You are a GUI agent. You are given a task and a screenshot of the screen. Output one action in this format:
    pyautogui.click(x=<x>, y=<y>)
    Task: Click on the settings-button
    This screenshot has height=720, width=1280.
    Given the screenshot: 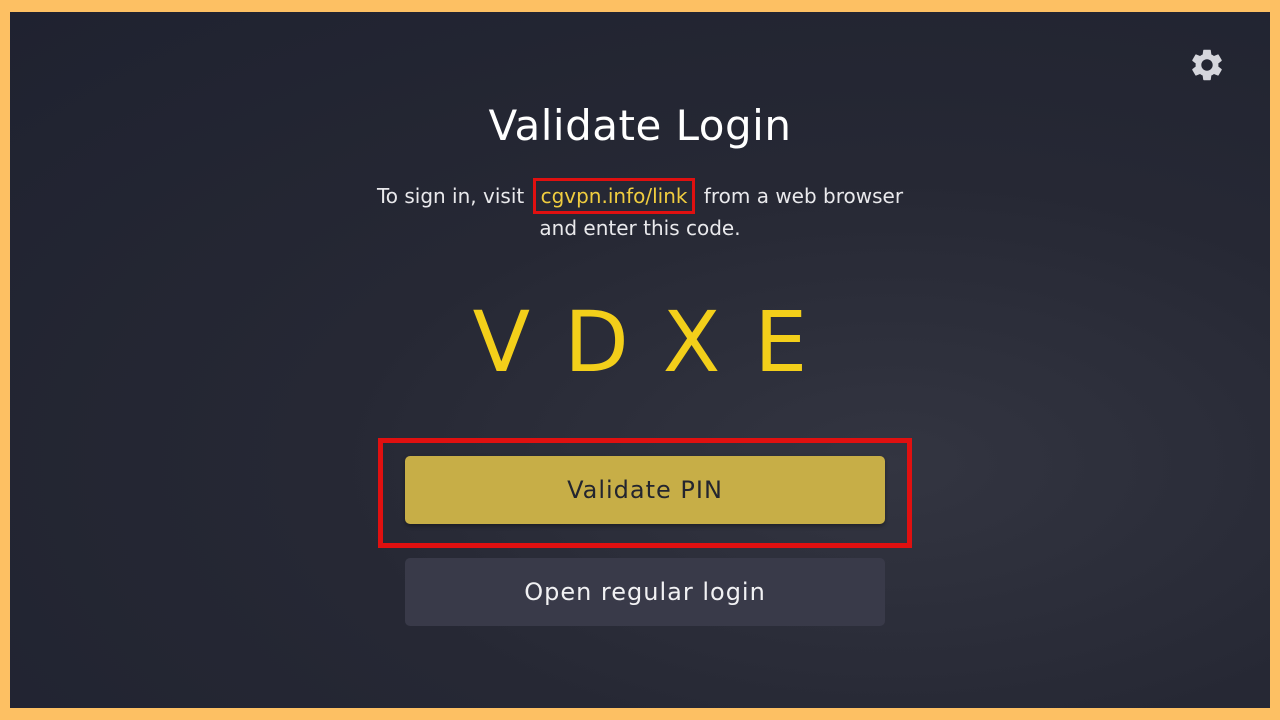 What is the action you would take?
    pyautogui.click(x=1207, y=65)
    